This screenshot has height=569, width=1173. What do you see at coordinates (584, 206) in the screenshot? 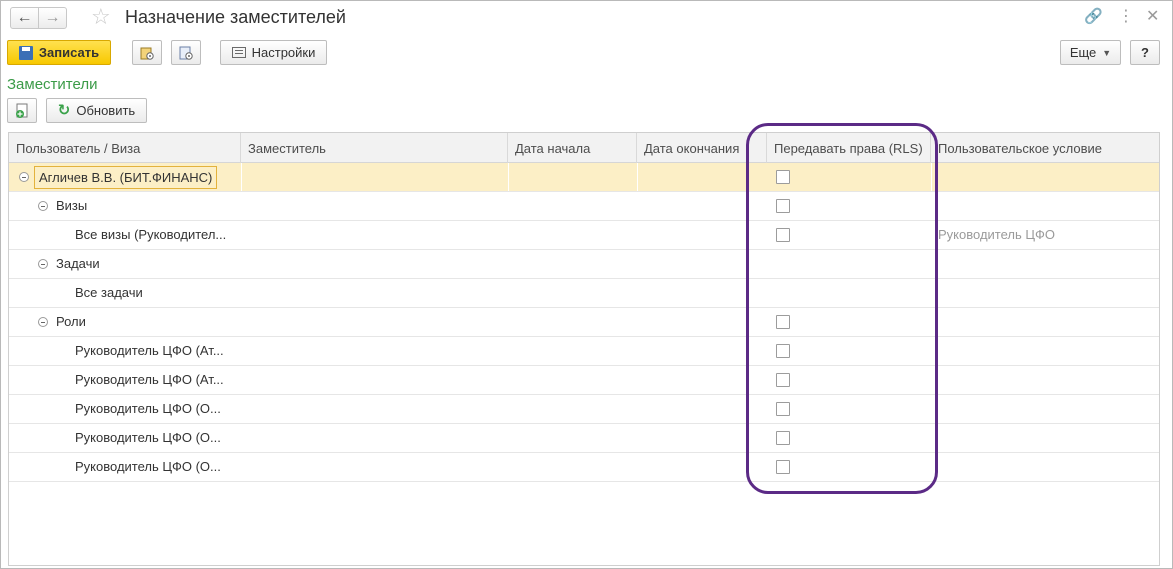
I see `table-row: Визы` at bounding box center [584, 206].